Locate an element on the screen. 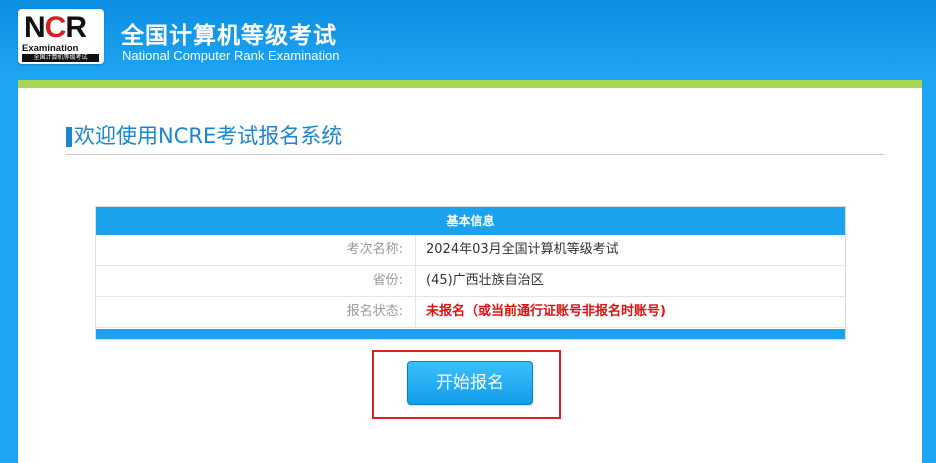 This screenshot has height=463, width=936. site-title: 全国计算机等级考试 is located at coordinates (229, 36).